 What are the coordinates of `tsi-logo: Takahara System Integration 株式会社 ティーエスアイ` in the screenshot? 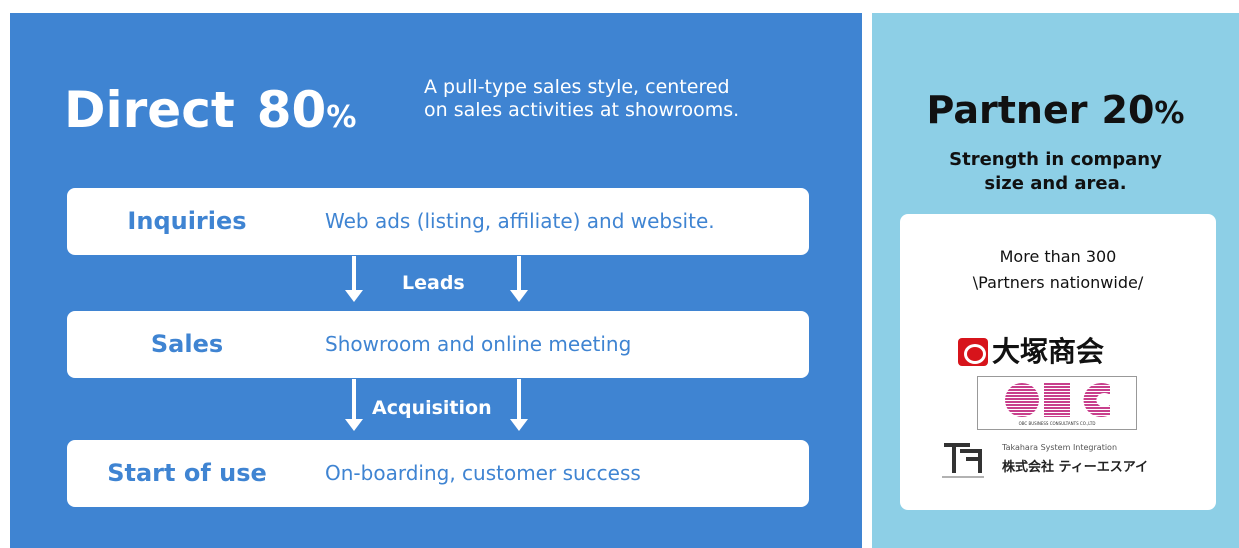 It's located at (1060, 461).